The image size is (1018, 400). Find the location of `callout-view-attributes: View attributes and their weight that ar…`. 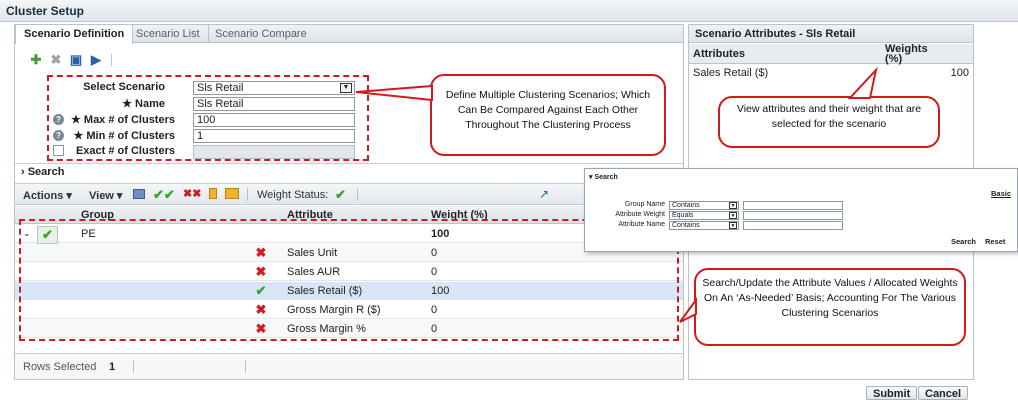

callout-view-attributes: View attributes and their weight that ar… is located at coordinates (829, 122).